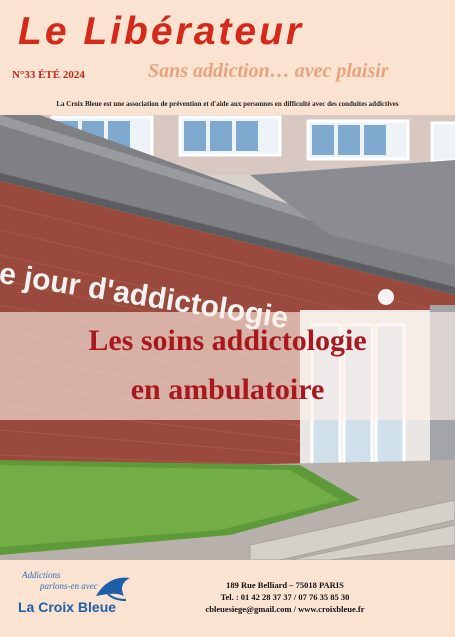 Image resolution: width=455 pixels, height=637 pixels. What do you see at coordinates (161, 31) in the screenshot?
I see `magazine-title: Le Libérateur` at bounding box center [161, 31].